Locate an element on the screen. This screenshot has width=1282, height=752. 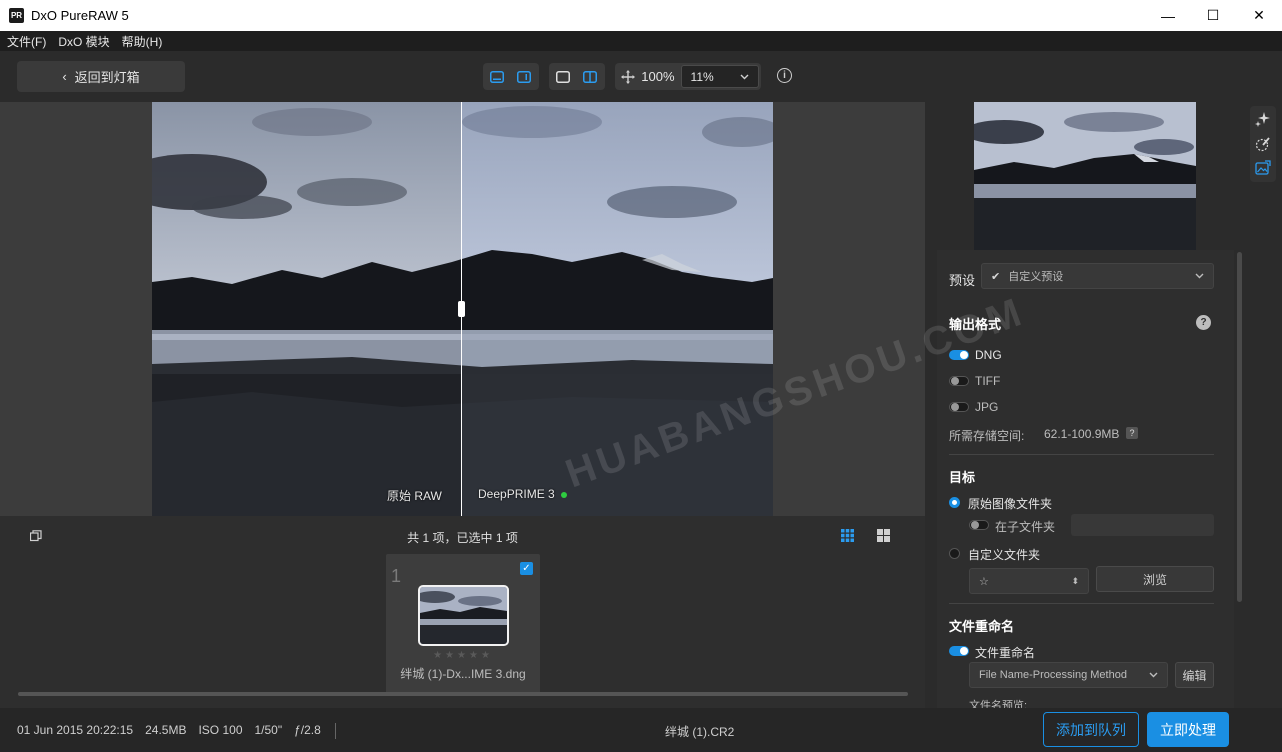
tiff-label: TIFF is located at coordinates (988, 381).